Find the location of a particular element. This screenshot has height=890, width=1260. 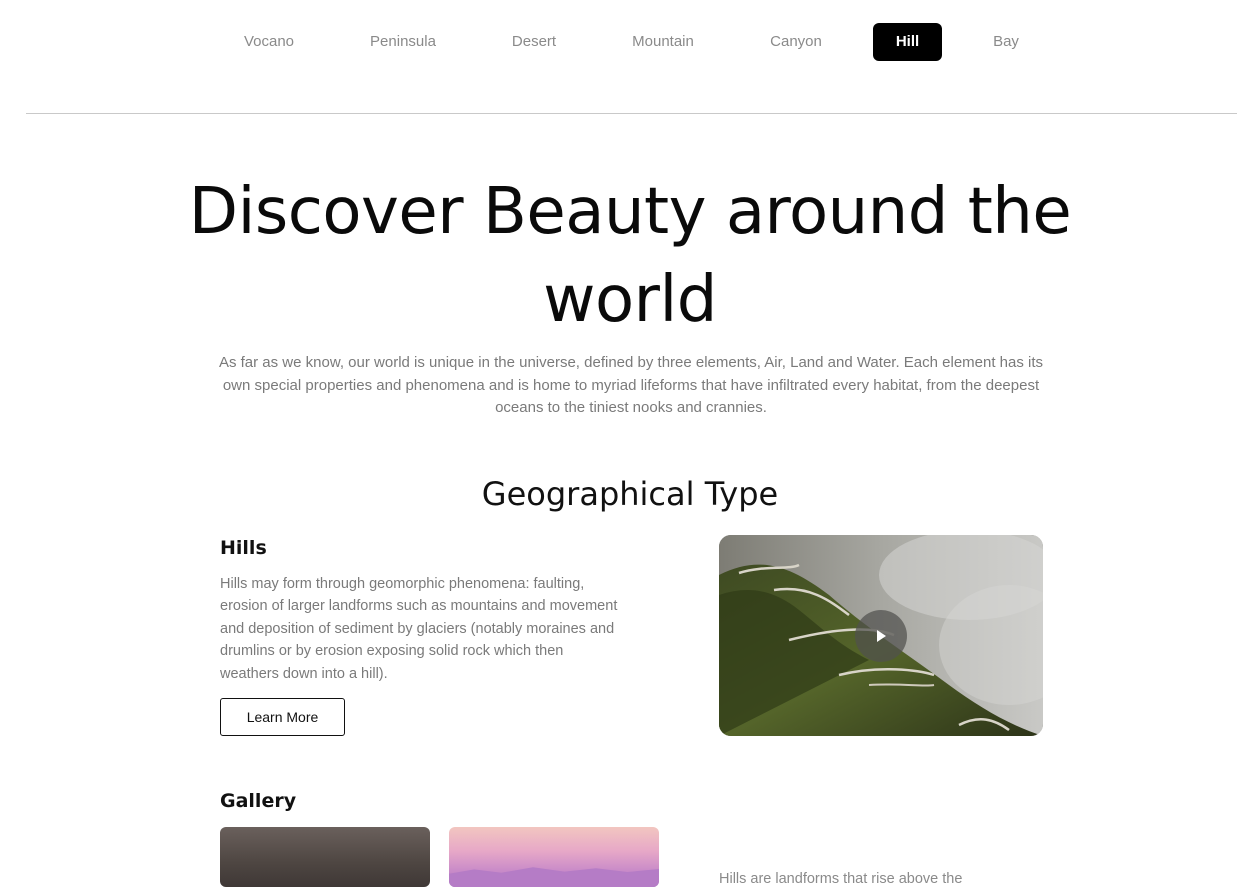

nav-item-bay: Bay is located at coordinates (1006, 42).